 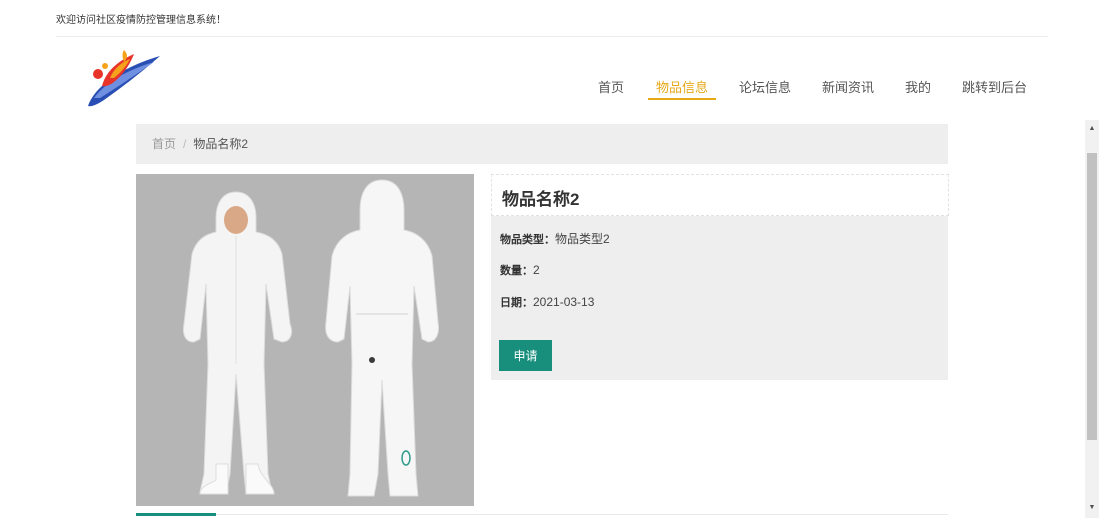 I want to click on field-quantity: 数量：2, so click(x=520, y=270).